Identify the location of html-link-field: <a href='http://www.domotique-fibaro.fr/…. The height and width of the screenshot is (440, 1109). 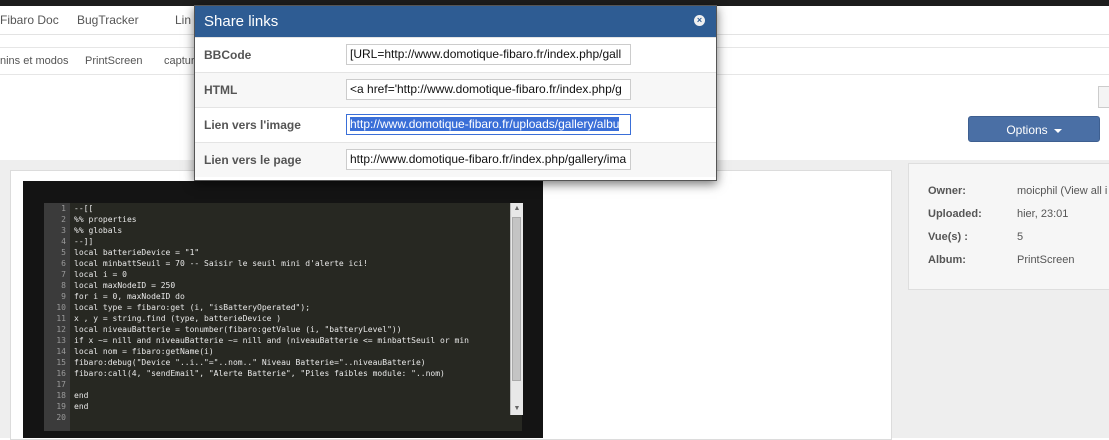
(488, 89).